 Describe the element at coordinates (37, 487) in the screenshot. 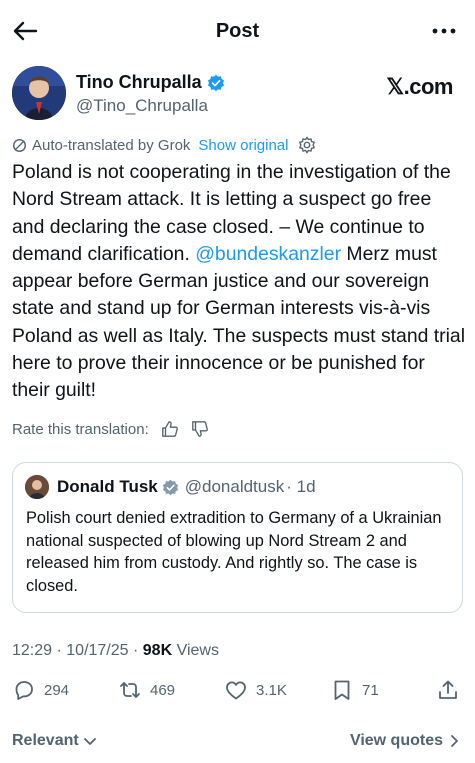

I see `quoted-avatar` at that location.